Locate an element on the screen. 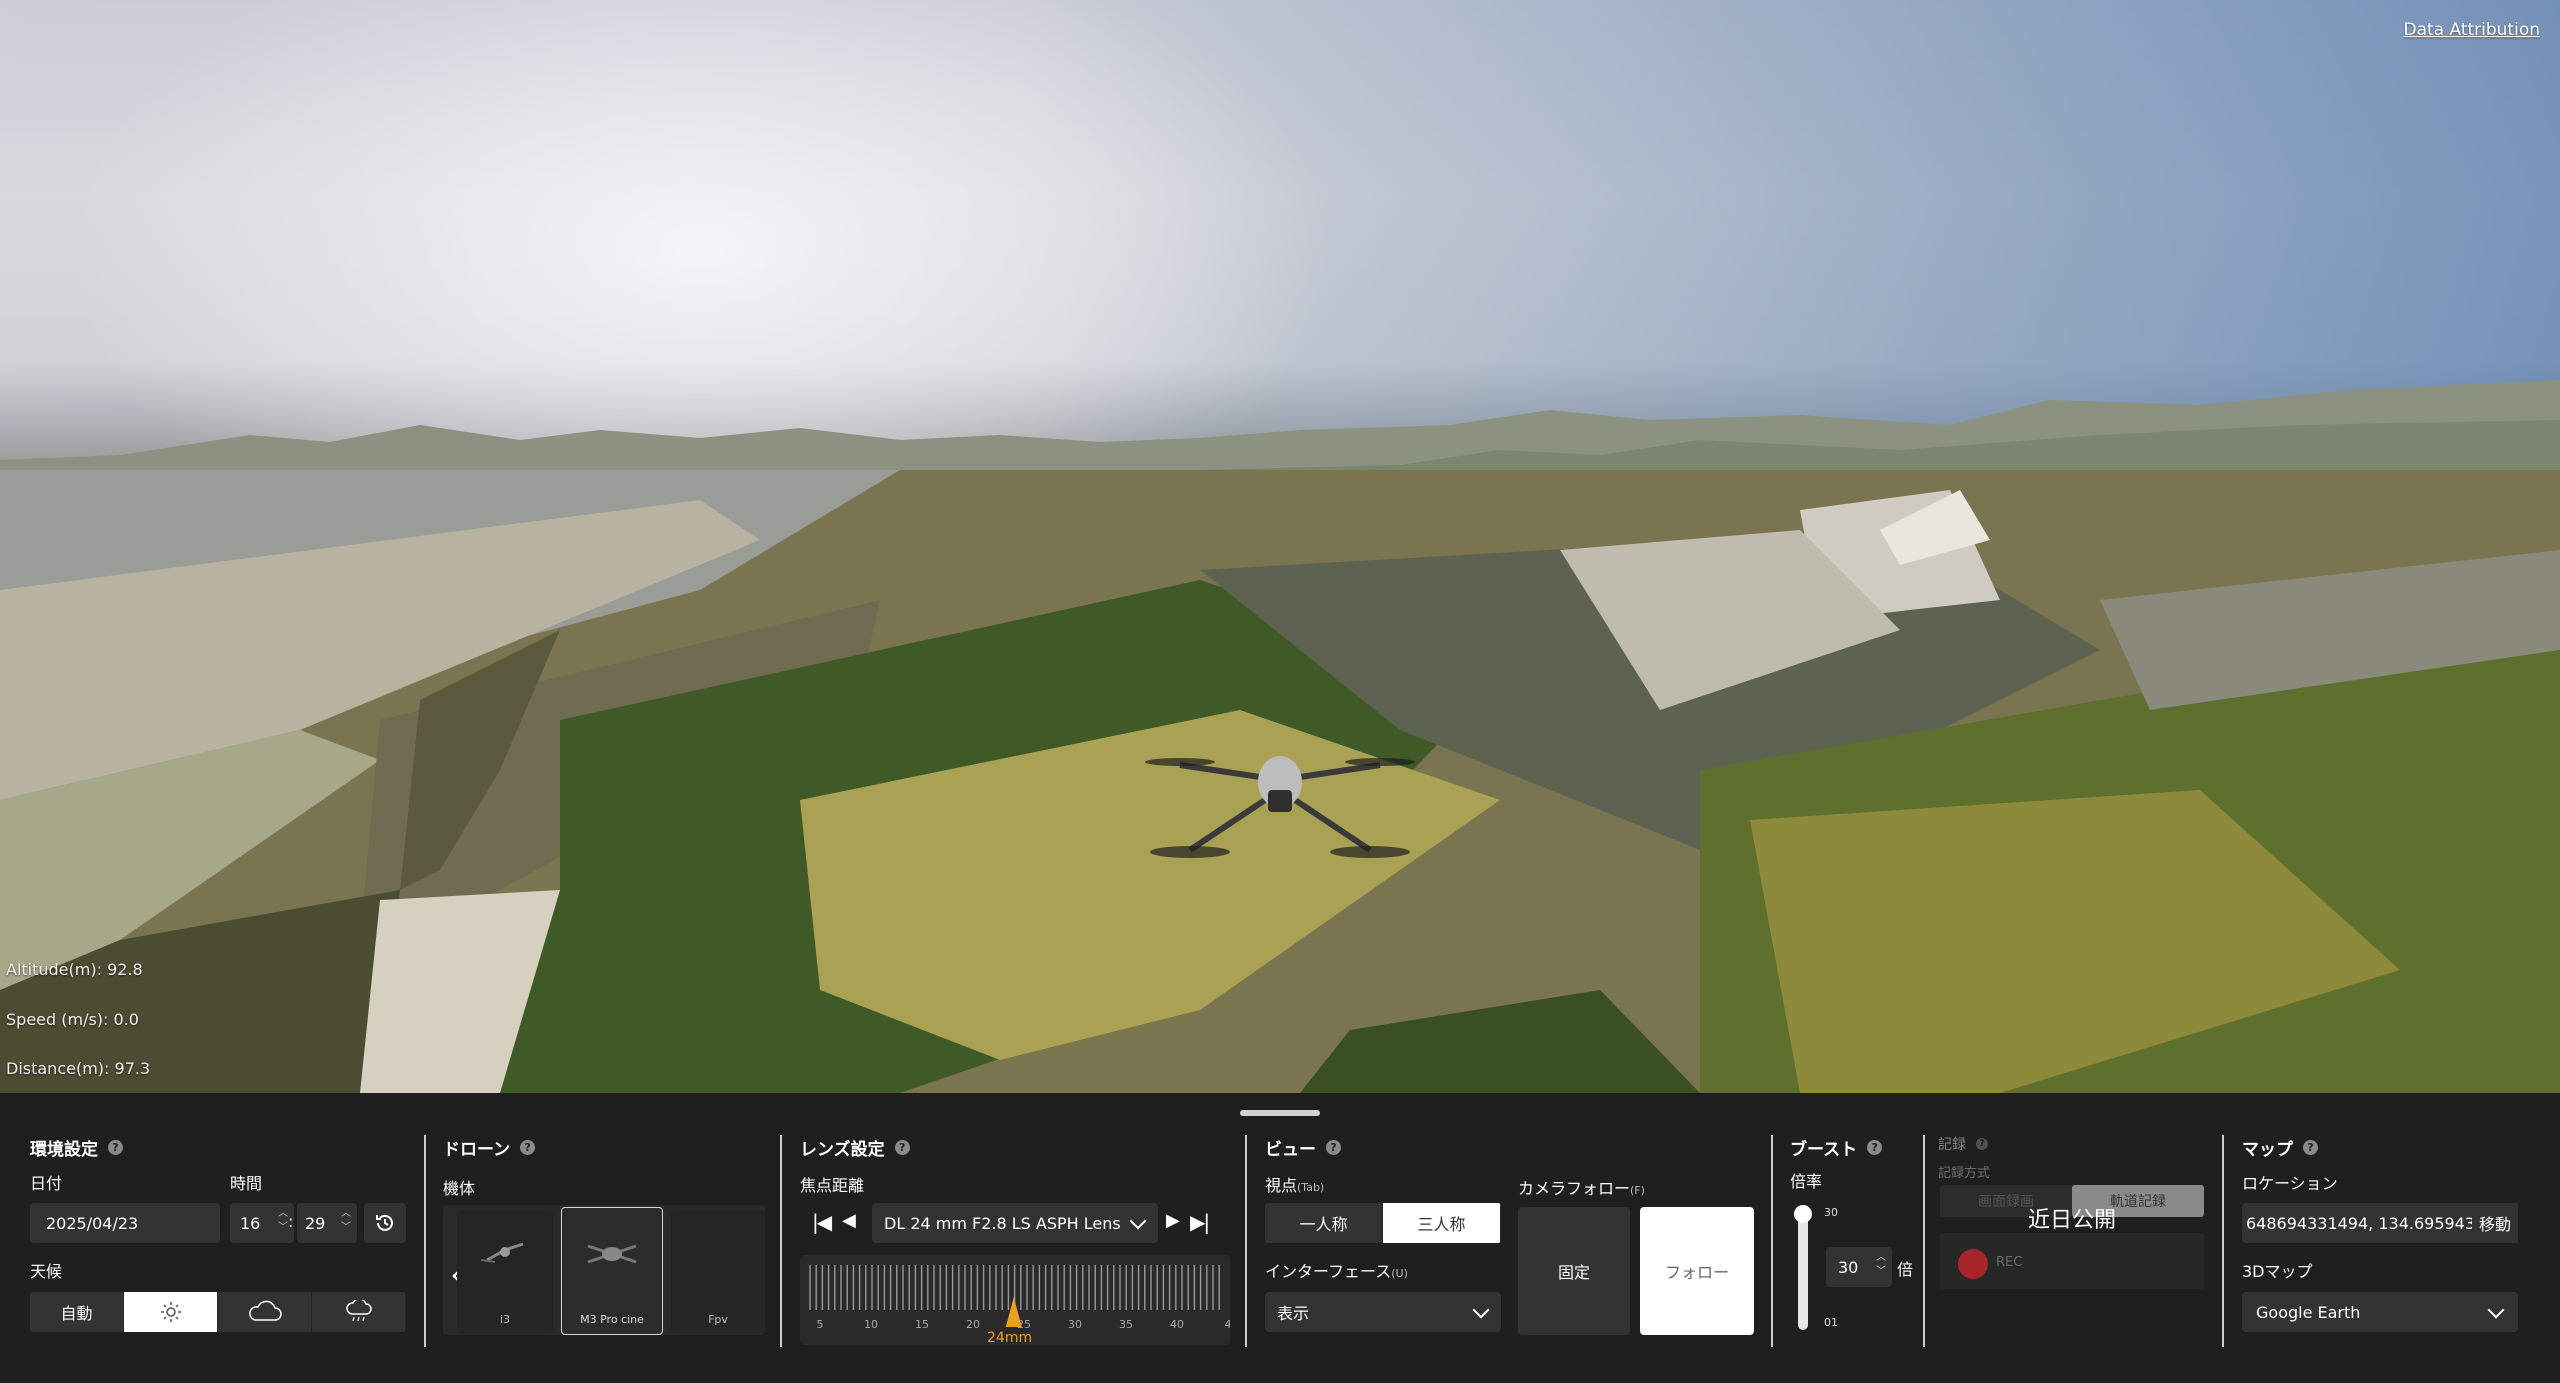 The width and height of the screenshot is (2560, 1383). ruler-tick-label: 20 is located at coordinates (973, 1324).